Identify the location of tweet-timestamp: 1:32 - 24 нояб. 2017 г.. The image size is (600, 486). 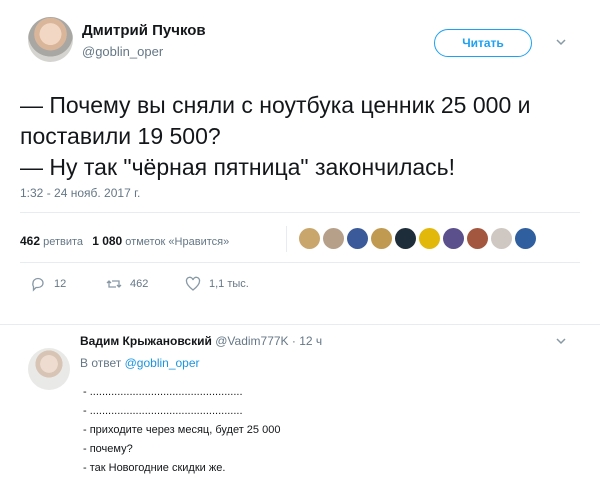
(80, 193).